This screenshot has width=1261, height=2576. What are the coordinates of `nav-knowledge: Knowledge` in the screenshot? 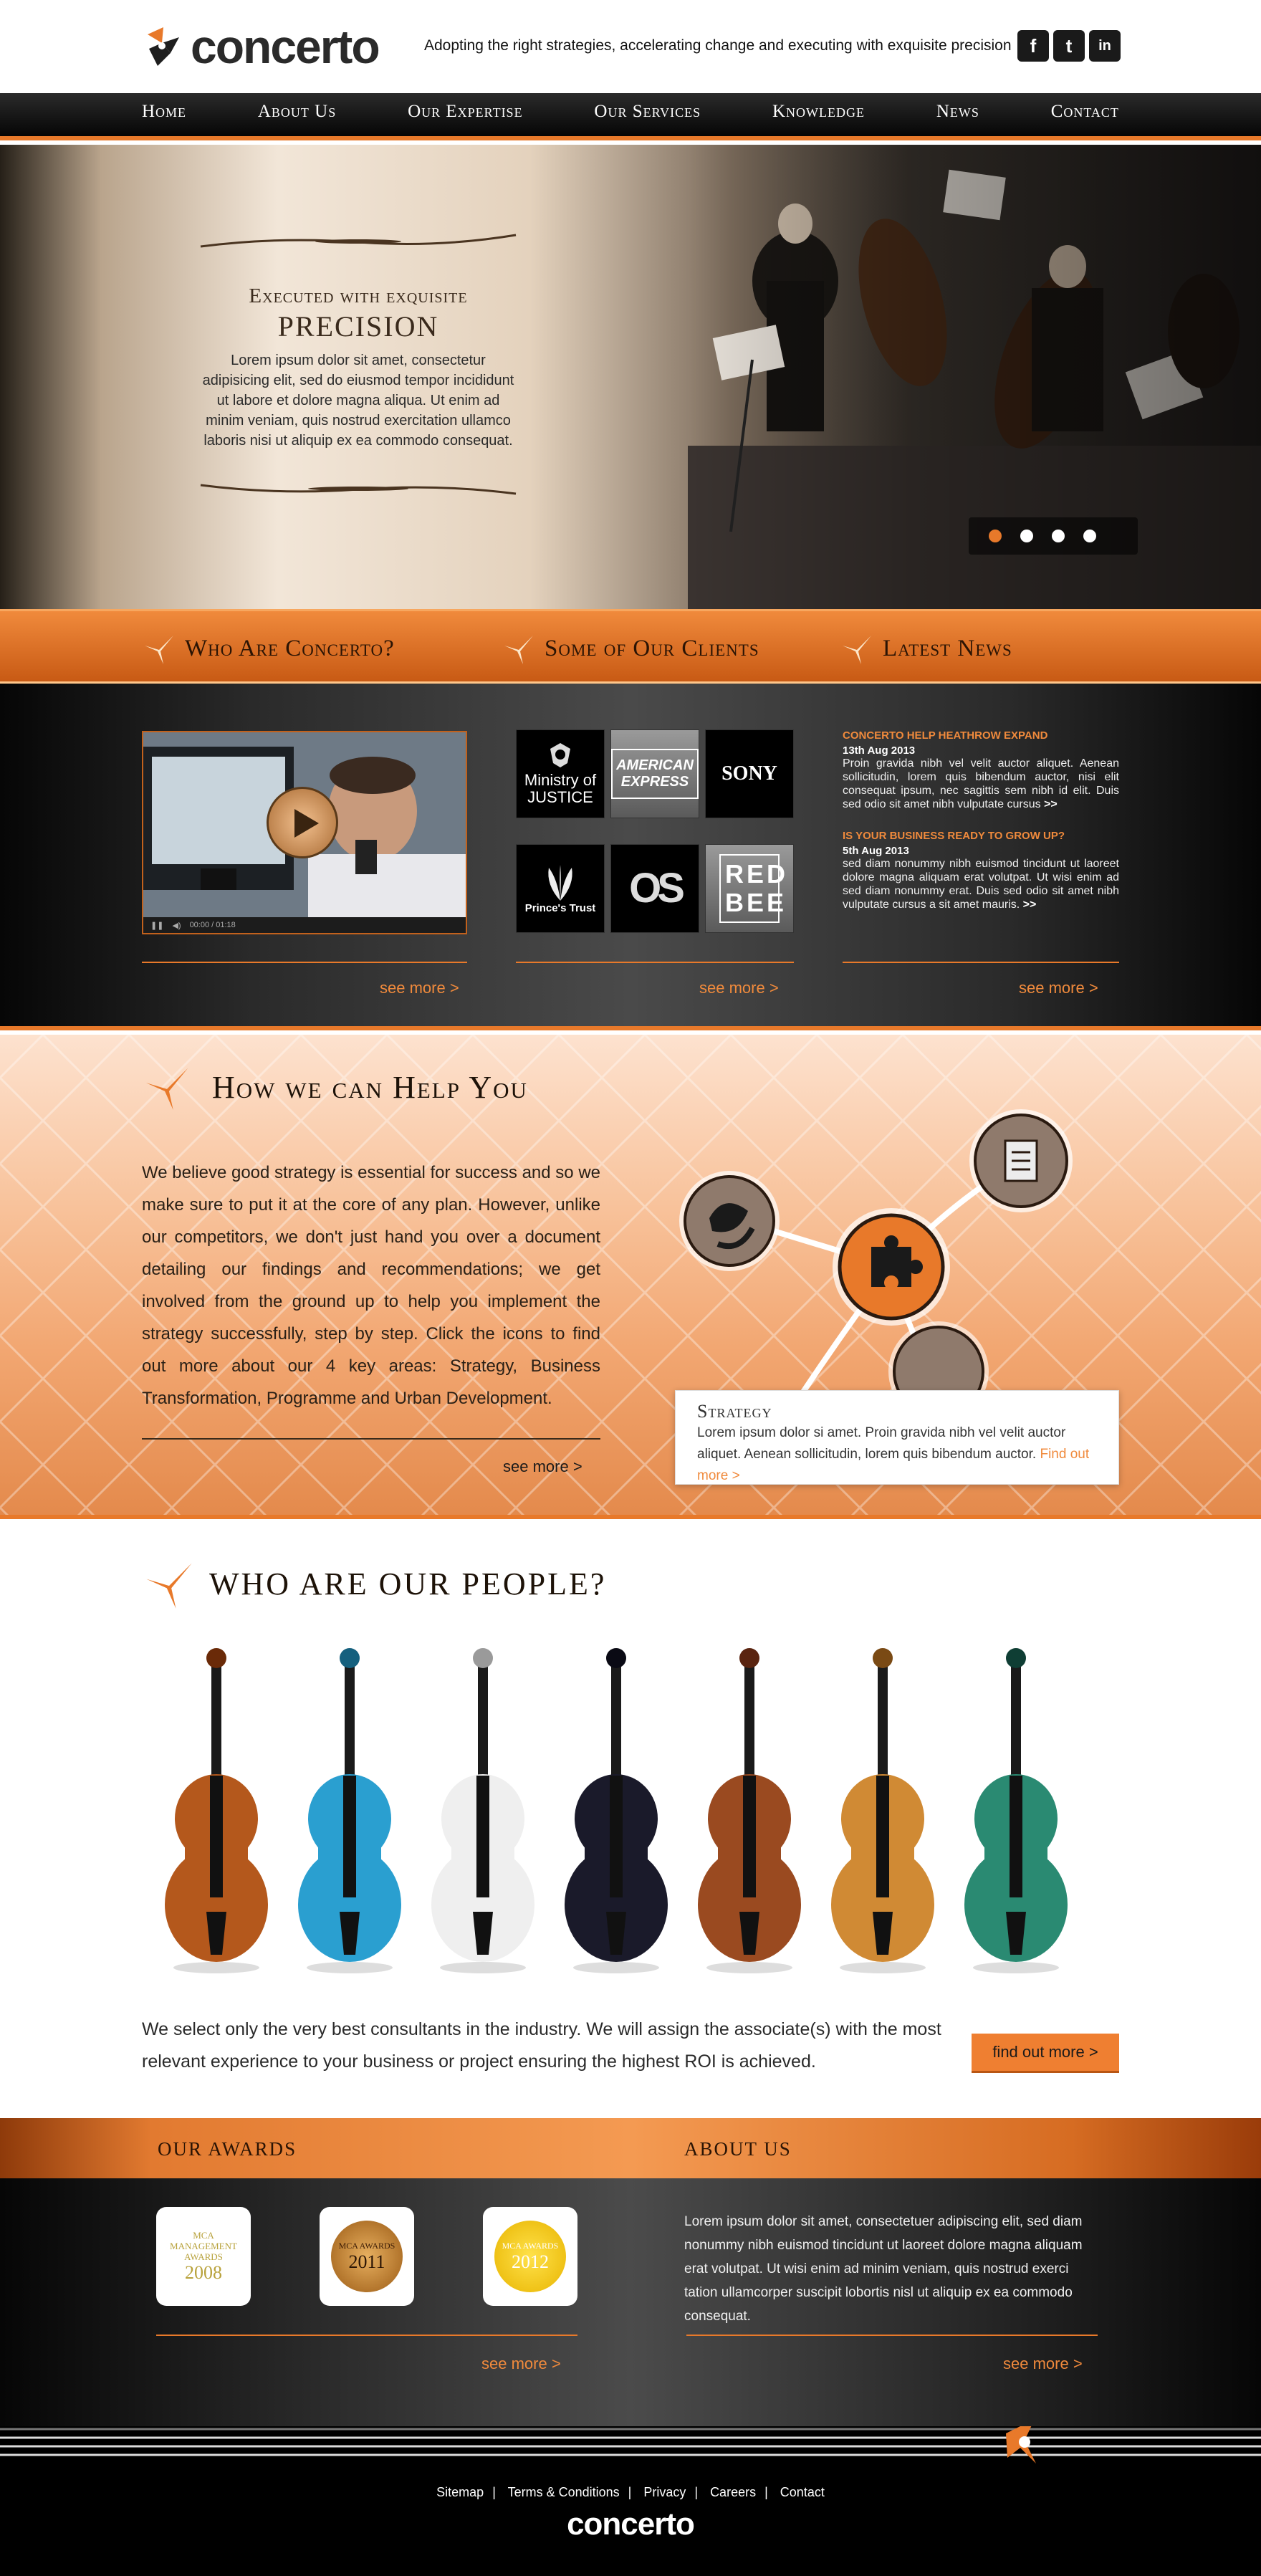 It's located at (818, 112).